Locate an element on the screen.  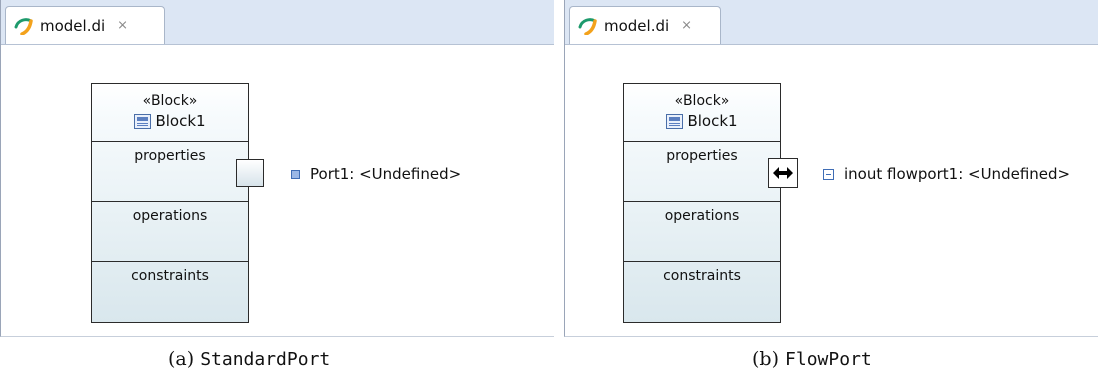
flow-port-icon is located at coordinates (828, 174).